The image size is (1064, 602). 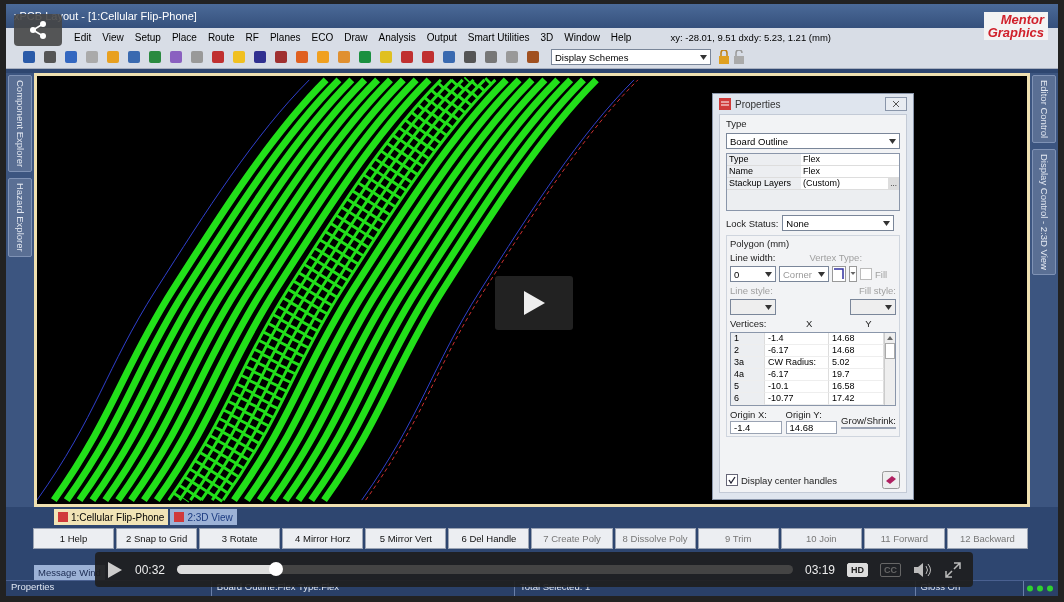 What do you see at coordinates (498, 37) in the screenshot?
I see `menu-item: Smart Utilities` at bounding box center [498, 37].